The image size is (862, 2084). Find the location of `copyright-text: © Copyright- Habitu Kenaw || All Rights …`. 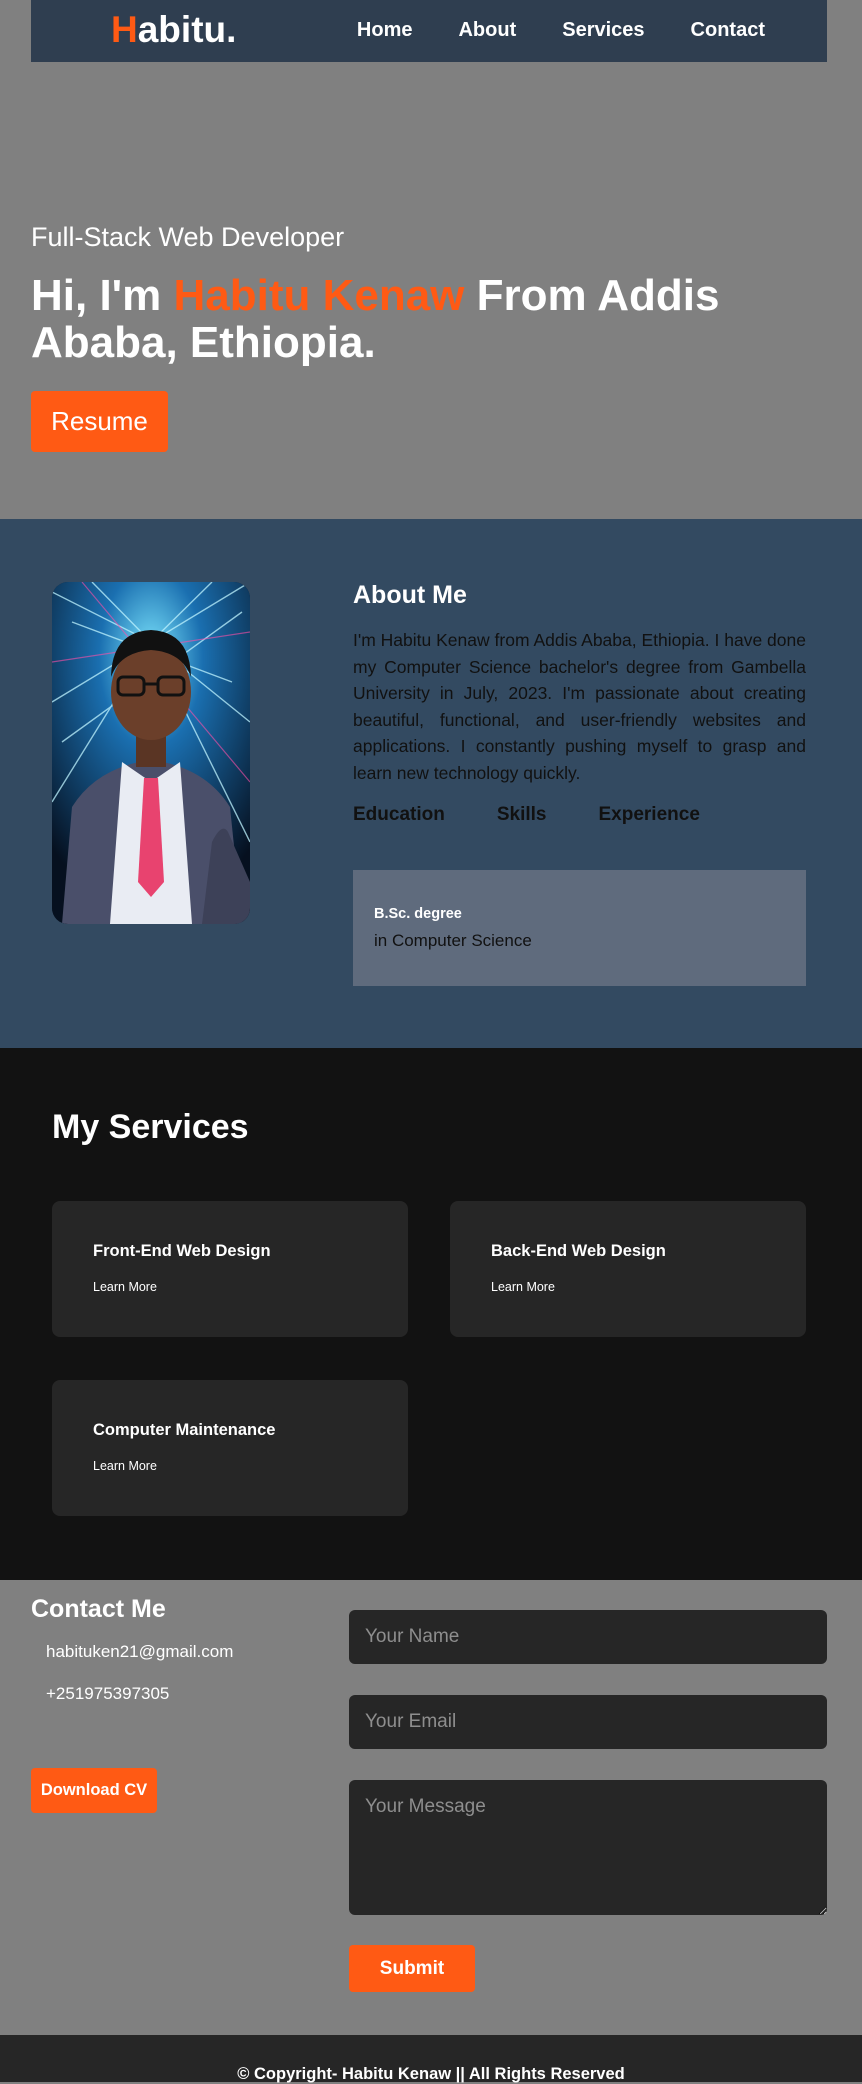

copyright-text: © Copyright- Habitu Kenaw || All Rights … is located at coordinates (431, 2074).